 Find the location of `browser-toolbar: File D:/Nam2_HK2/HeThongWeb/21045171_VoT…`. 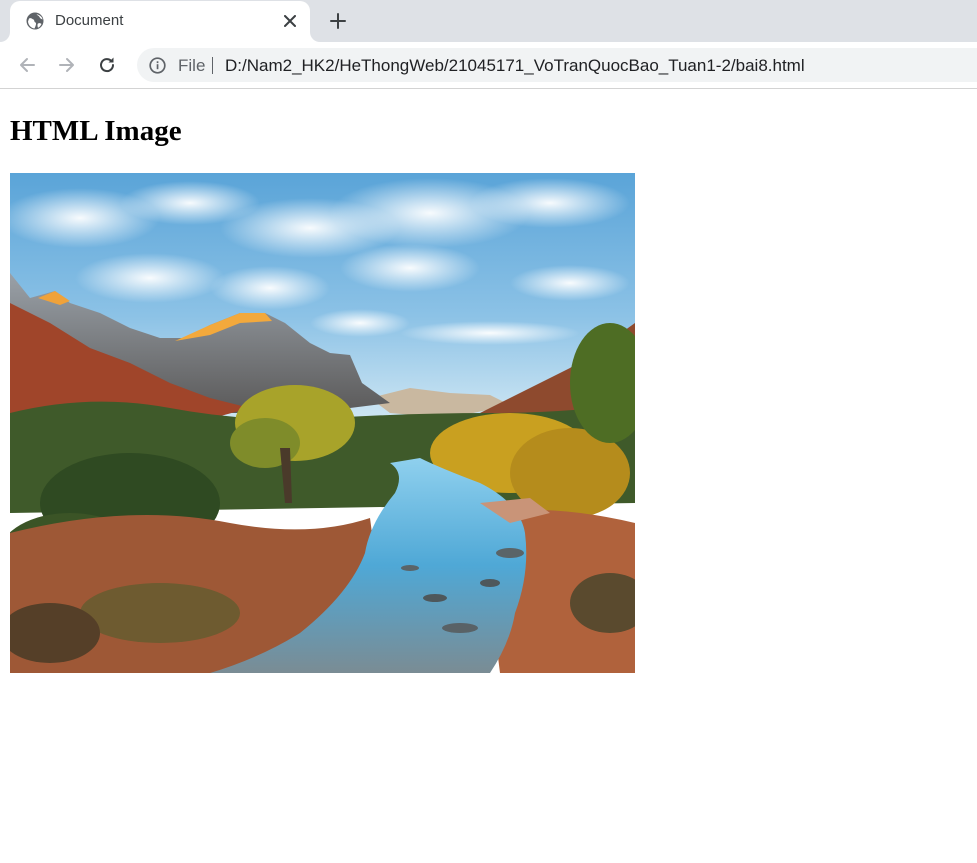

browser-toolbar: File D:/Nam2_HK2/HeThongWeb/21045171_VoT… is located at coordinates (488, 65).